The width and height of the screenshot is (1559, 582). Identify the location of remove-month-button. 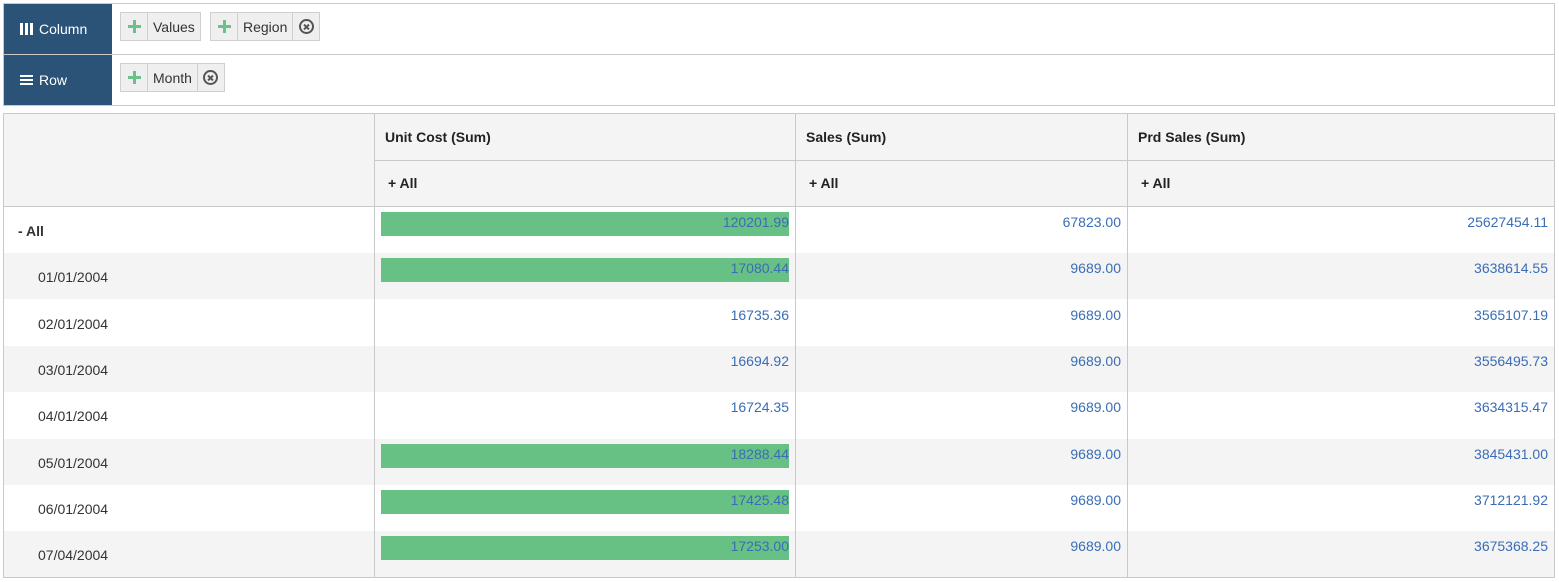
(210, 77).